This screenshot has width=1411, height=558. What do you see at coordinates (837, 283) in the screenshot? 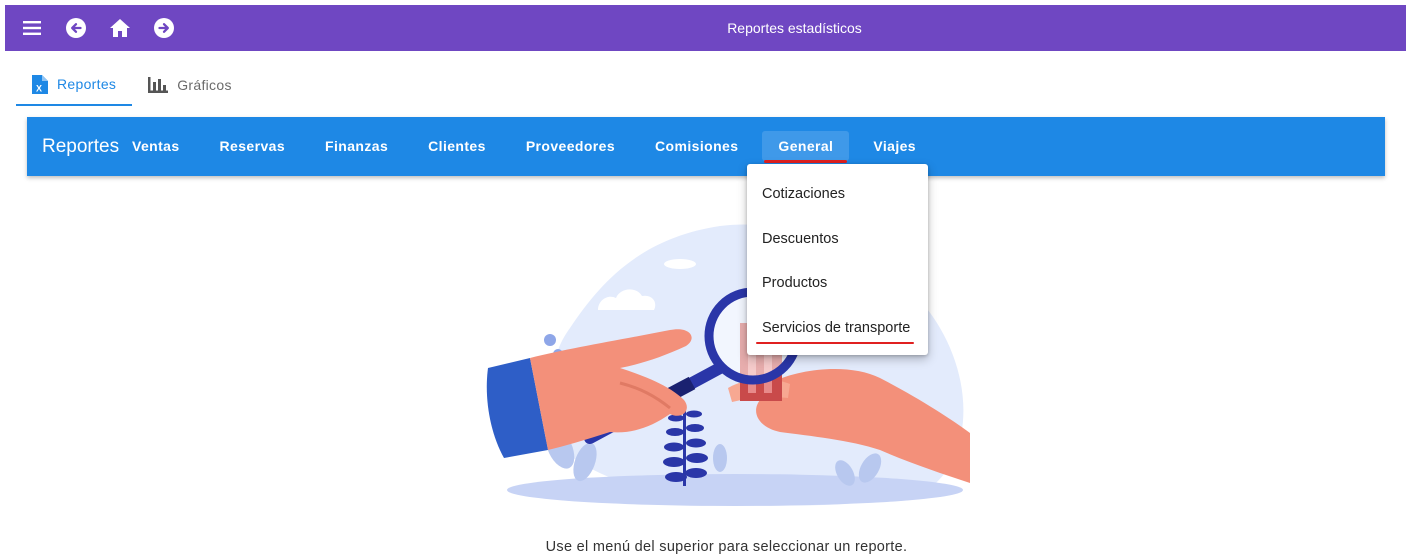
I see `dropdown-item-productos: Productos` at bounding box center [837, 283].